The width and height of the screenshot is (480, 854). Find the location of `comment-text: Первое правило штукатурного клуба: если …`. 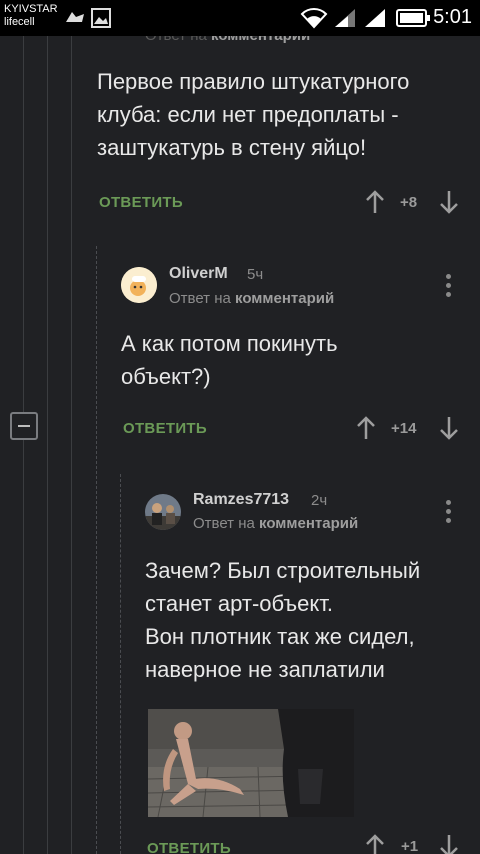

comment-text: Первое правило штукатурного клуба: если … is located at coordinates (253, 114).